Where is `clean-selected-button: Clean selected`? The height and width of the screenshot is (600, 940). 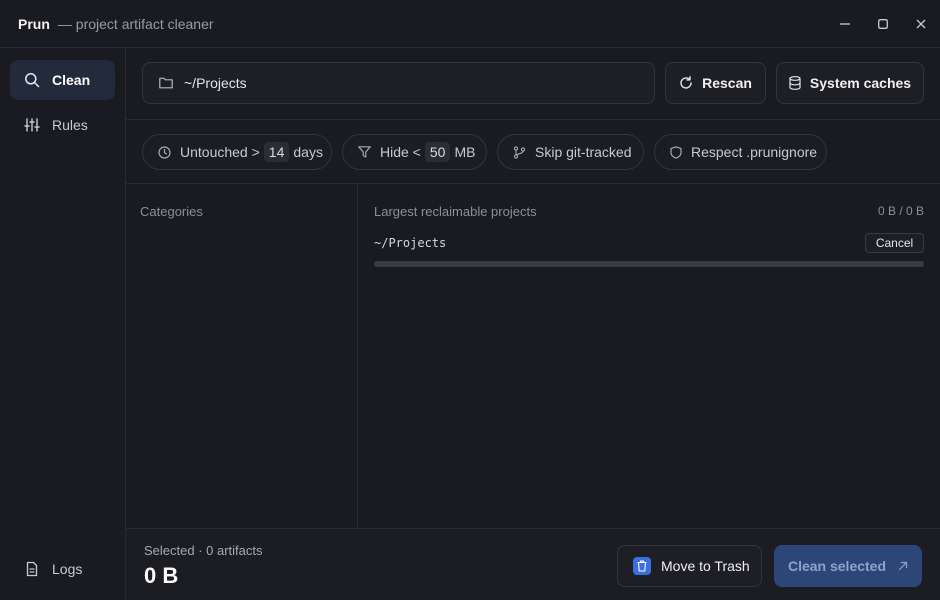
clean-selected-button: Clean selected is located at coordinates (848, 566).